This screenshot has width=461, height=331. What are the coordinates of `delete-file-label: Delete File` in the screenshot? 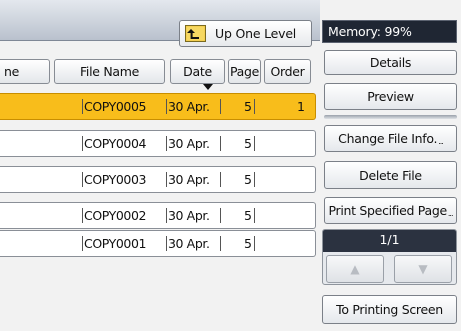 It's located at (390, 175).